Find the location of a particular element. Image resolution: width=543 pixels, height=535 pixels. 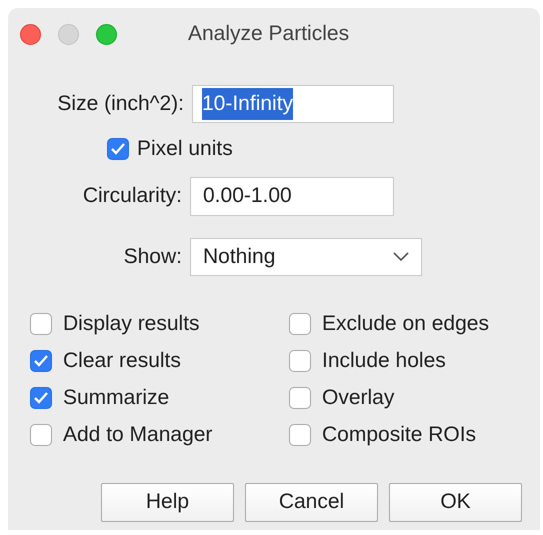

close-button is located at coordinates (30, 34).